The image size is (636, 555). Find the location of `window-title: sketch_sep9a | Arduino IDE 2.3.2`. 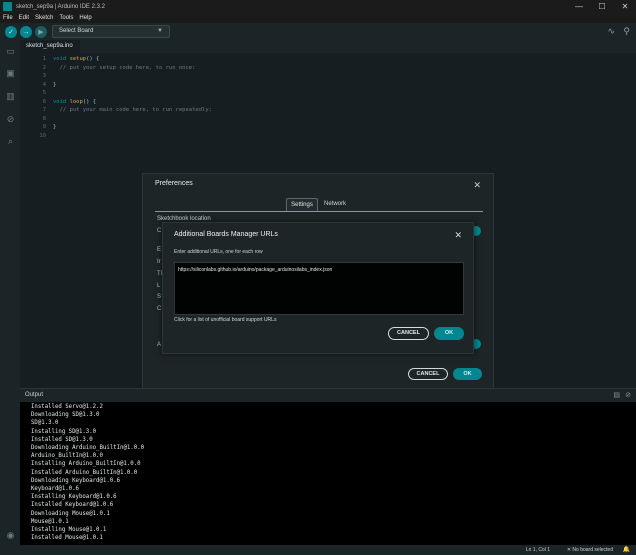

window-title: sketch_sep9a | Arduino IDE 2.3.2 is located at coordinates (60, 6).